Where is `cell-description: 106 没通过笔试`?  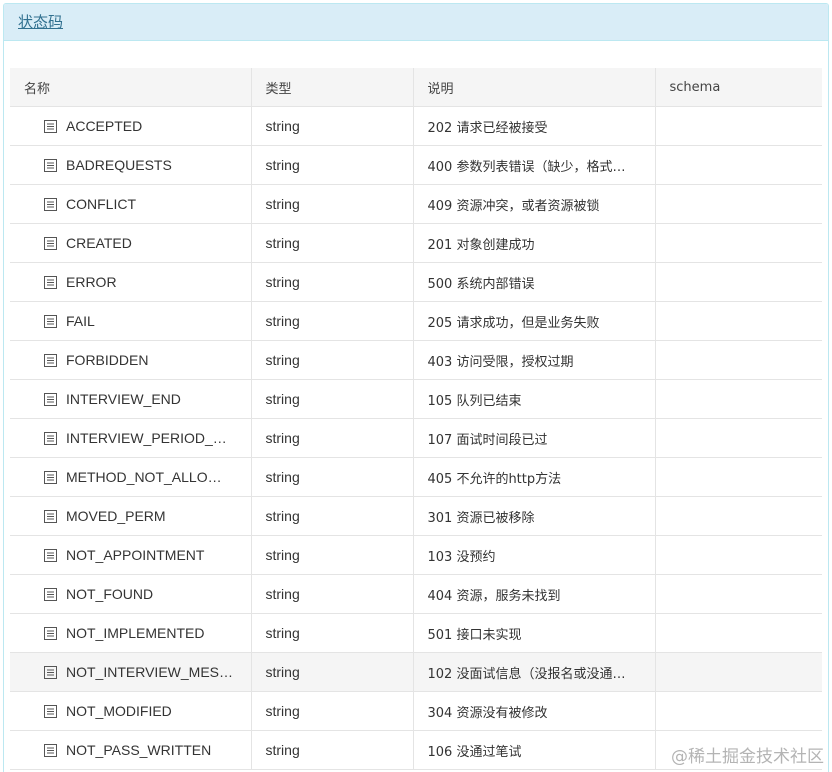 cell-description: 106 没通过笔试 is located at coordinates (534, 750).